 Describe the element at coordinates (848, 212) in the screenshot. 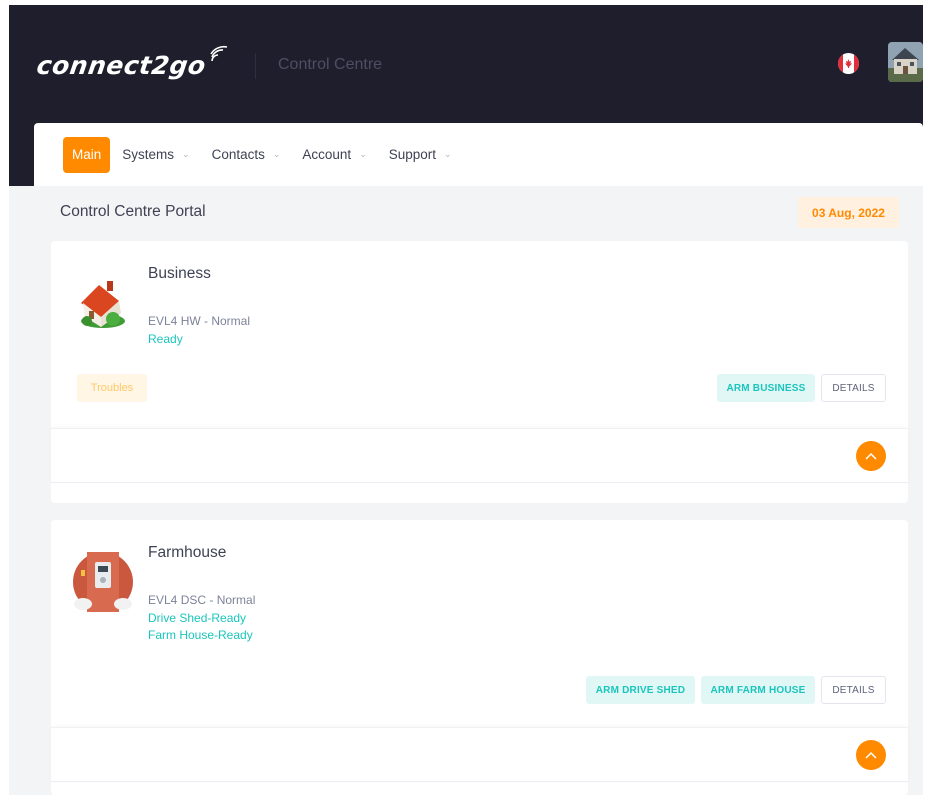

I see `date-badge: 03 Aug, 2022` at that location.